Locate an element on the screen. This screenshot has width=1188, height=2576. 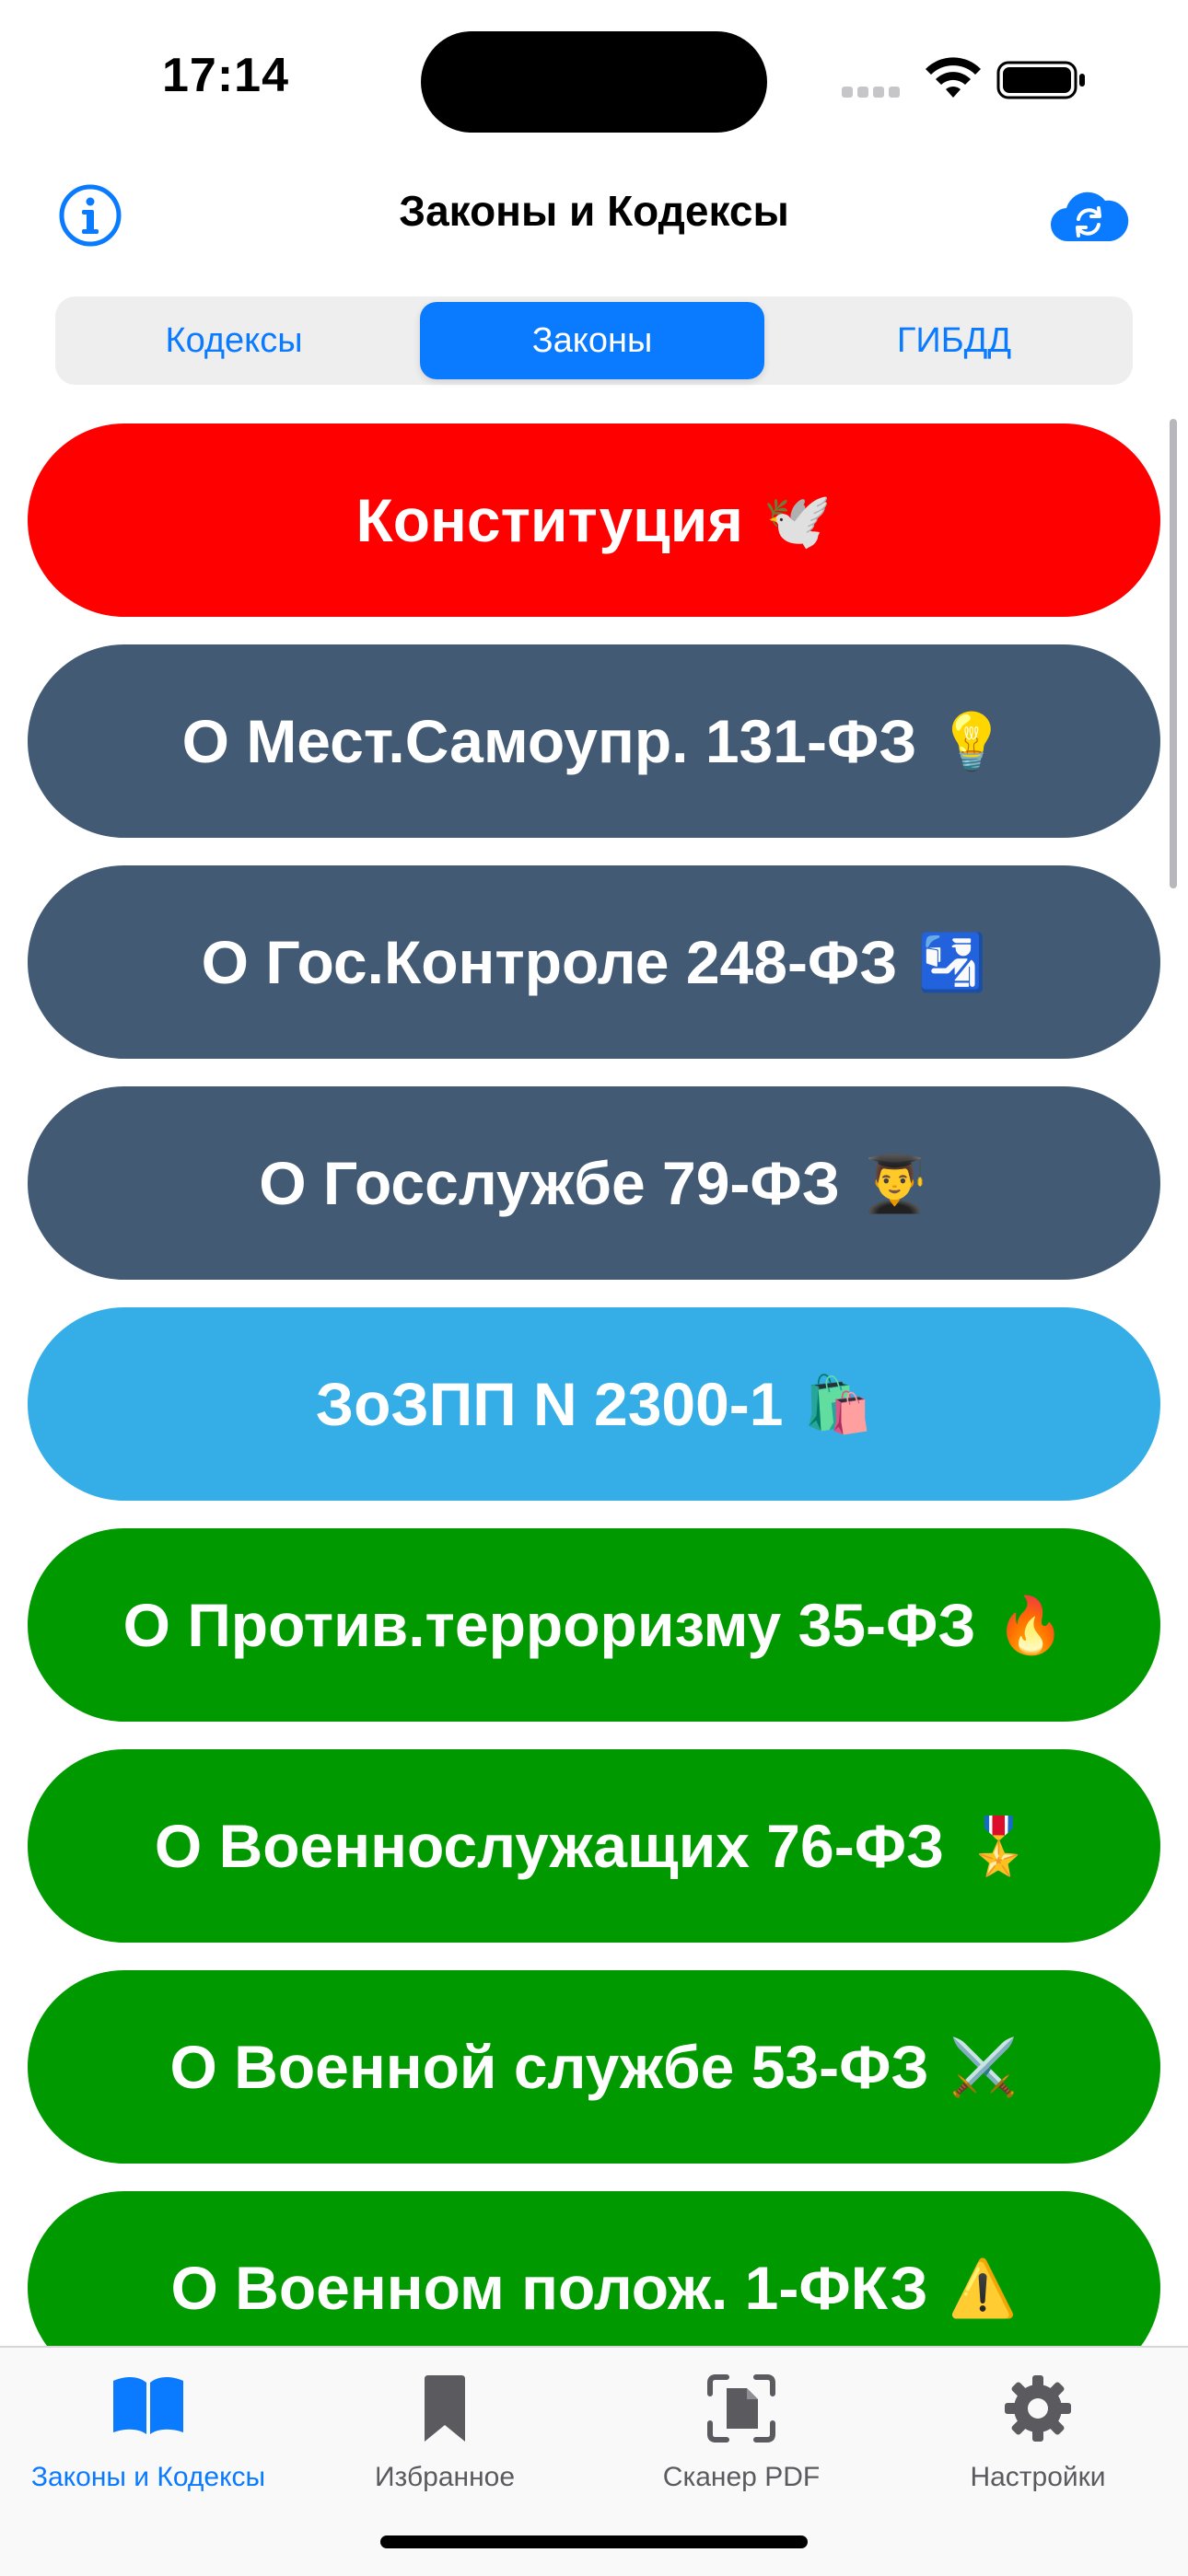
segment-codes: Кодексы is located at coordinates (234, 340).